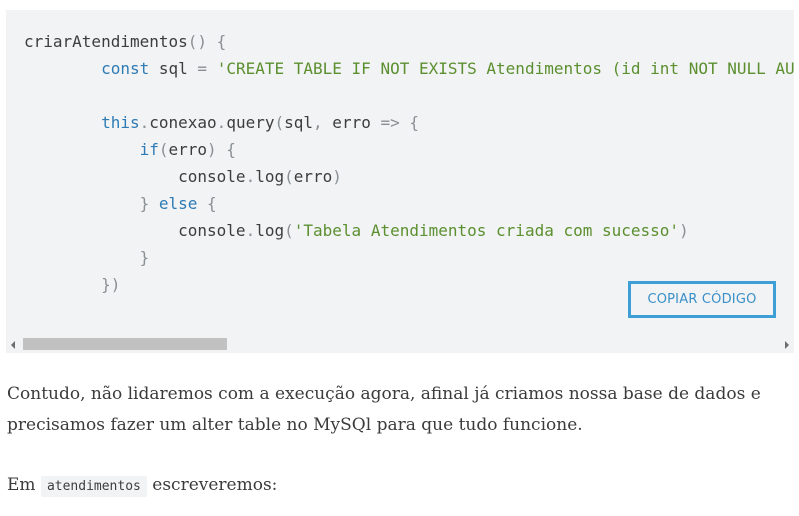 This screenshot has height=516, width=799. I want to click on code-token: this, so click(120, 122).